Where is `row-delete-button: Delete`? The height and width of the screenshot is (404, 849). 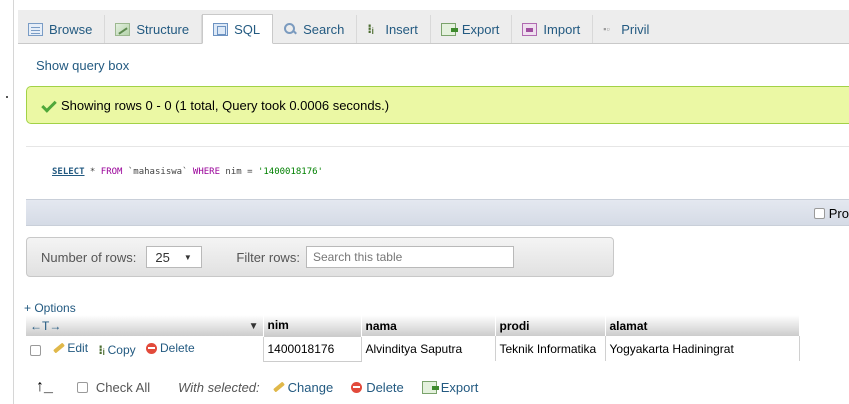
row-delete-button: Delete is located at coordinates (170, 348).